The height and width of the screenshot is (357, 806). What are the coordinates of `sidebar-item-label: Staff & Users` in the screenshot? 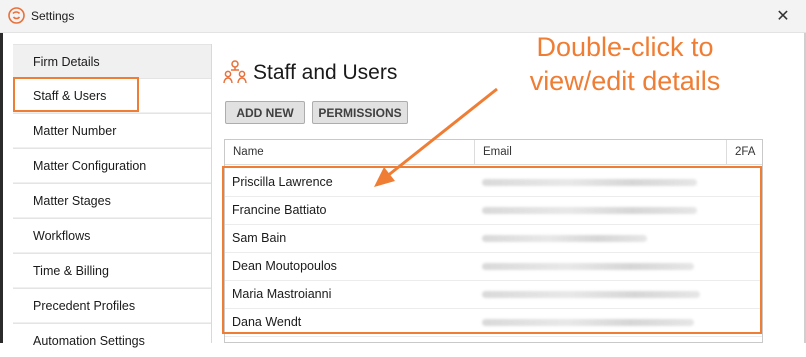 It's located at (70, 95).